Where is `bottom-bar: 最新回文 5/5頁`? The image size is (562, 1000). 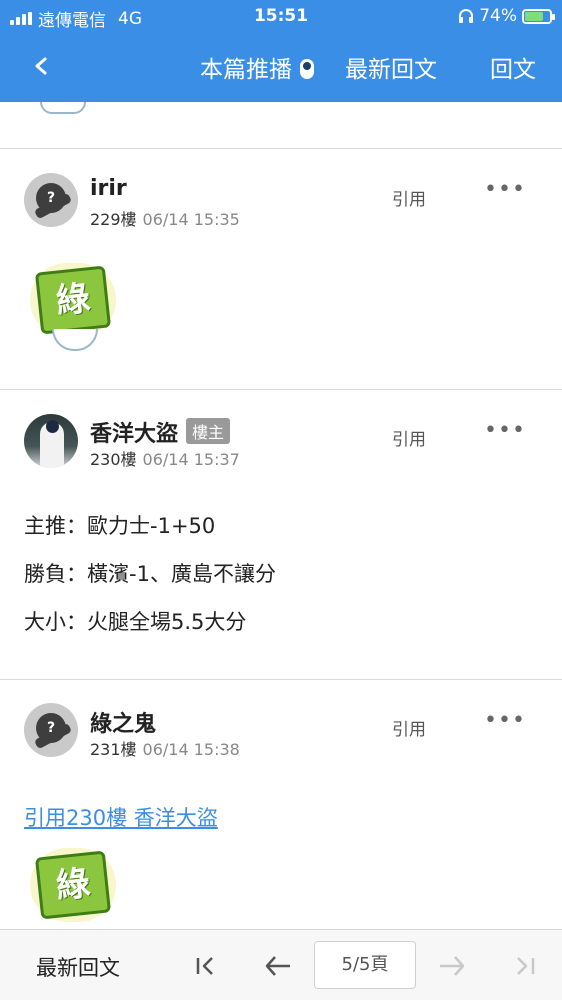
bottom-bar: 最新回文 5/5頁 is located at coordinates (281, 964).